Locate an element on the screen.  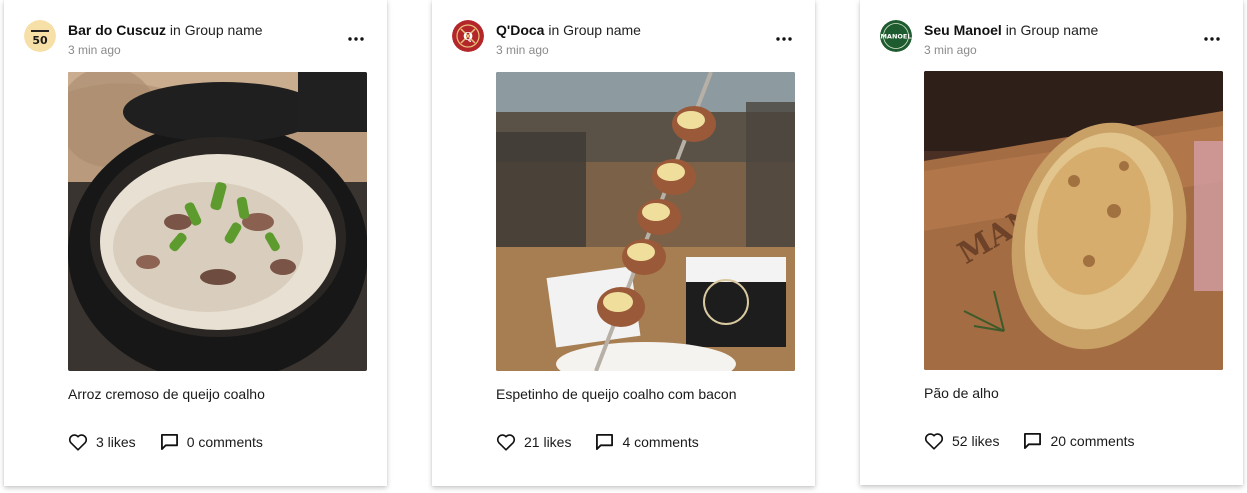
comments-count: 0 comments is located at coordinates (224, 442).